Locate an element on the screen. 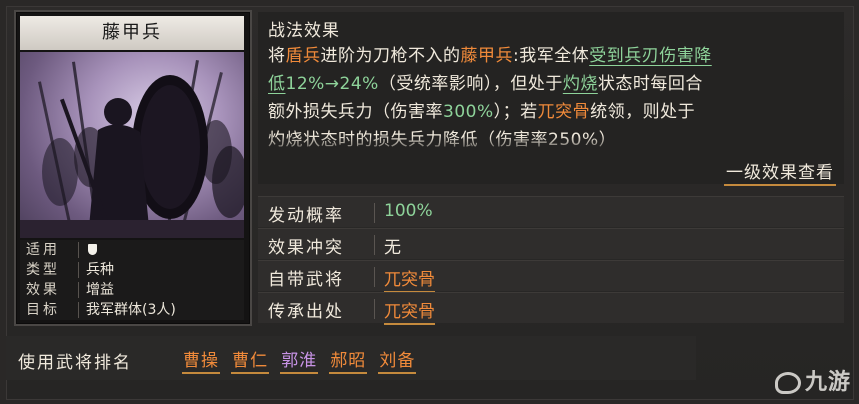  info-row-applies: 适用 is located at coordinates (132, 250).